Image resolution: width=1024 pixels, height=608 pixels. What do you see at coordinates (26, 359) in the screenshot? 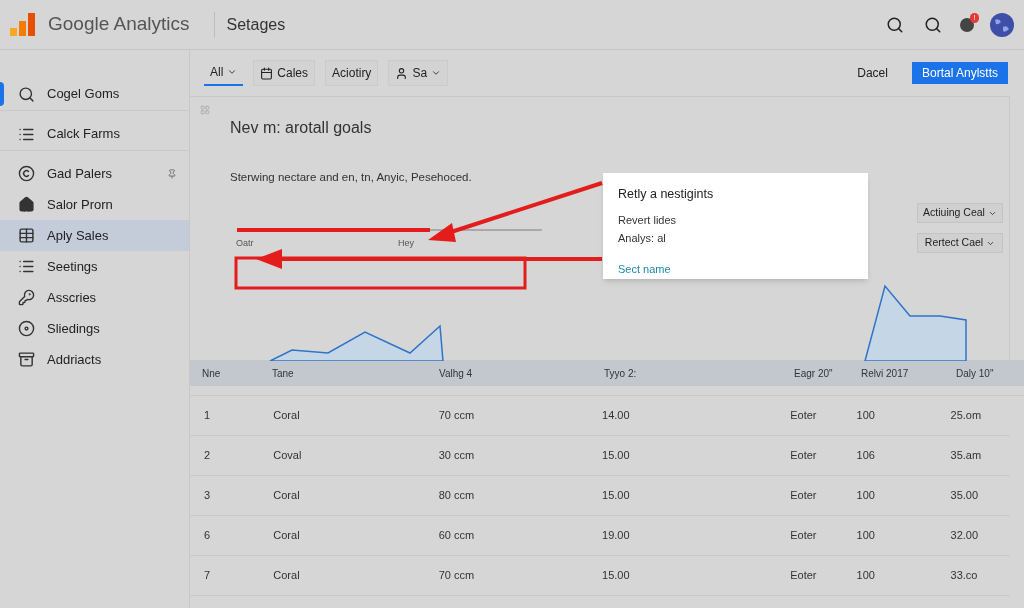
I see `drawer-icon` at bounding box center [26, 359].